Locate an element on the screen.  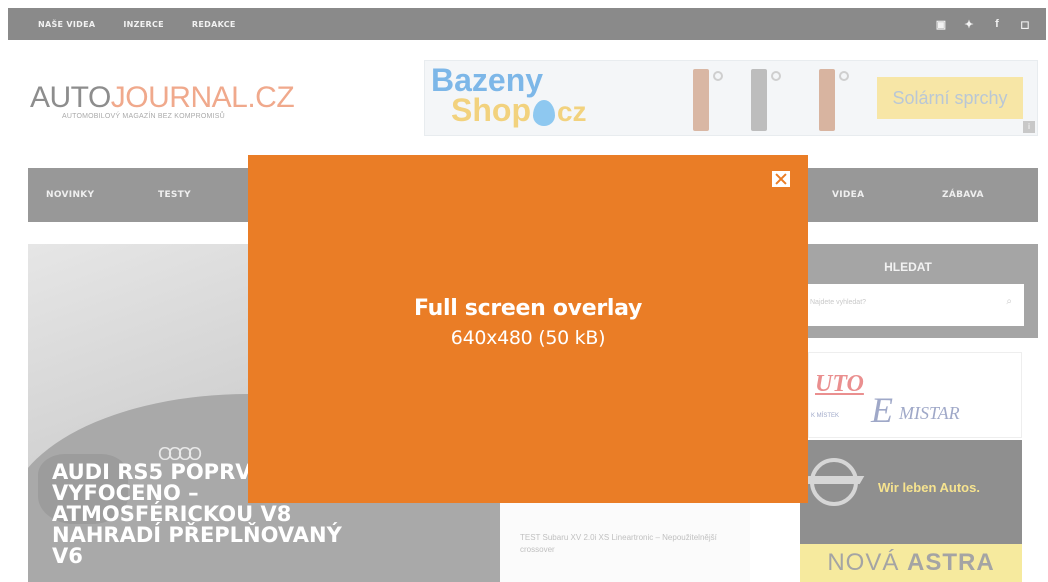
astra-banner: NOVÁ ASTRA is located at coordinates (911, 563).